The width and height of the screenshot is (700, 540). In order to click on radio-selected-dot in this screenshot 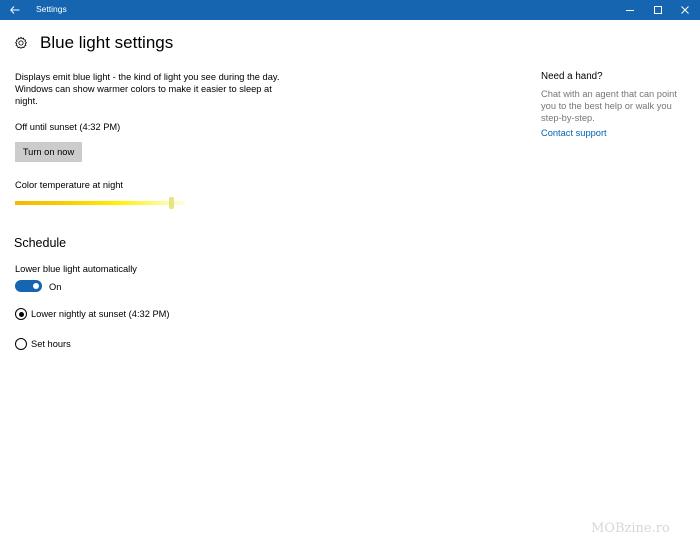, I will do `click(21, 314)`.